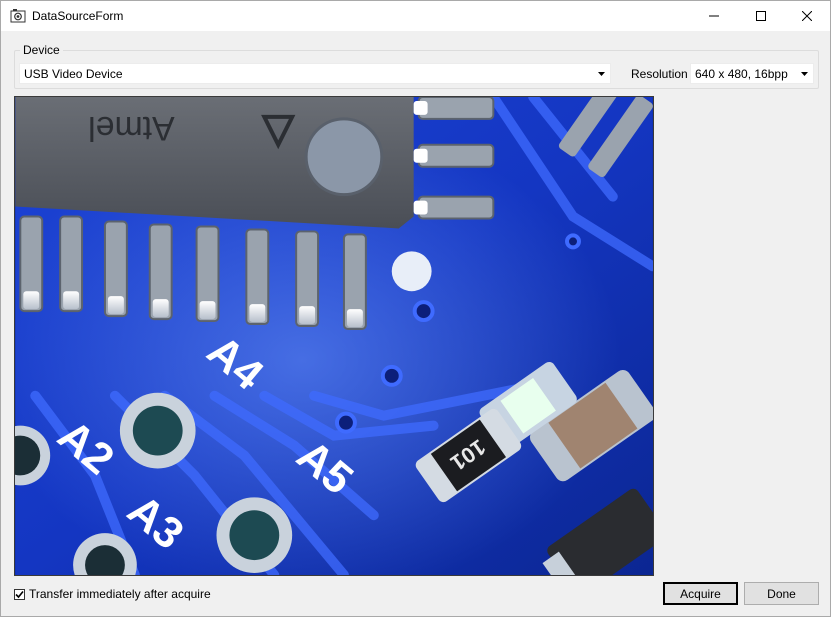 The height and width of the screenshot is (617, 831). Describe the element at coordinates (120, 594) in the screenshot. I see `transfer-checkbox-label: Transfer immediately after acquire` at that location.